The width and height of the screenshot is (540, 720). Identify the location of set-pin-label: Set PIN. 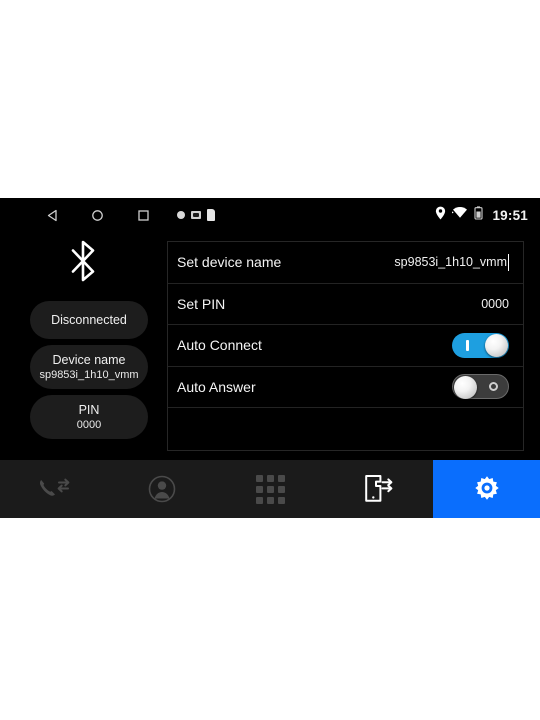
(201, 303).